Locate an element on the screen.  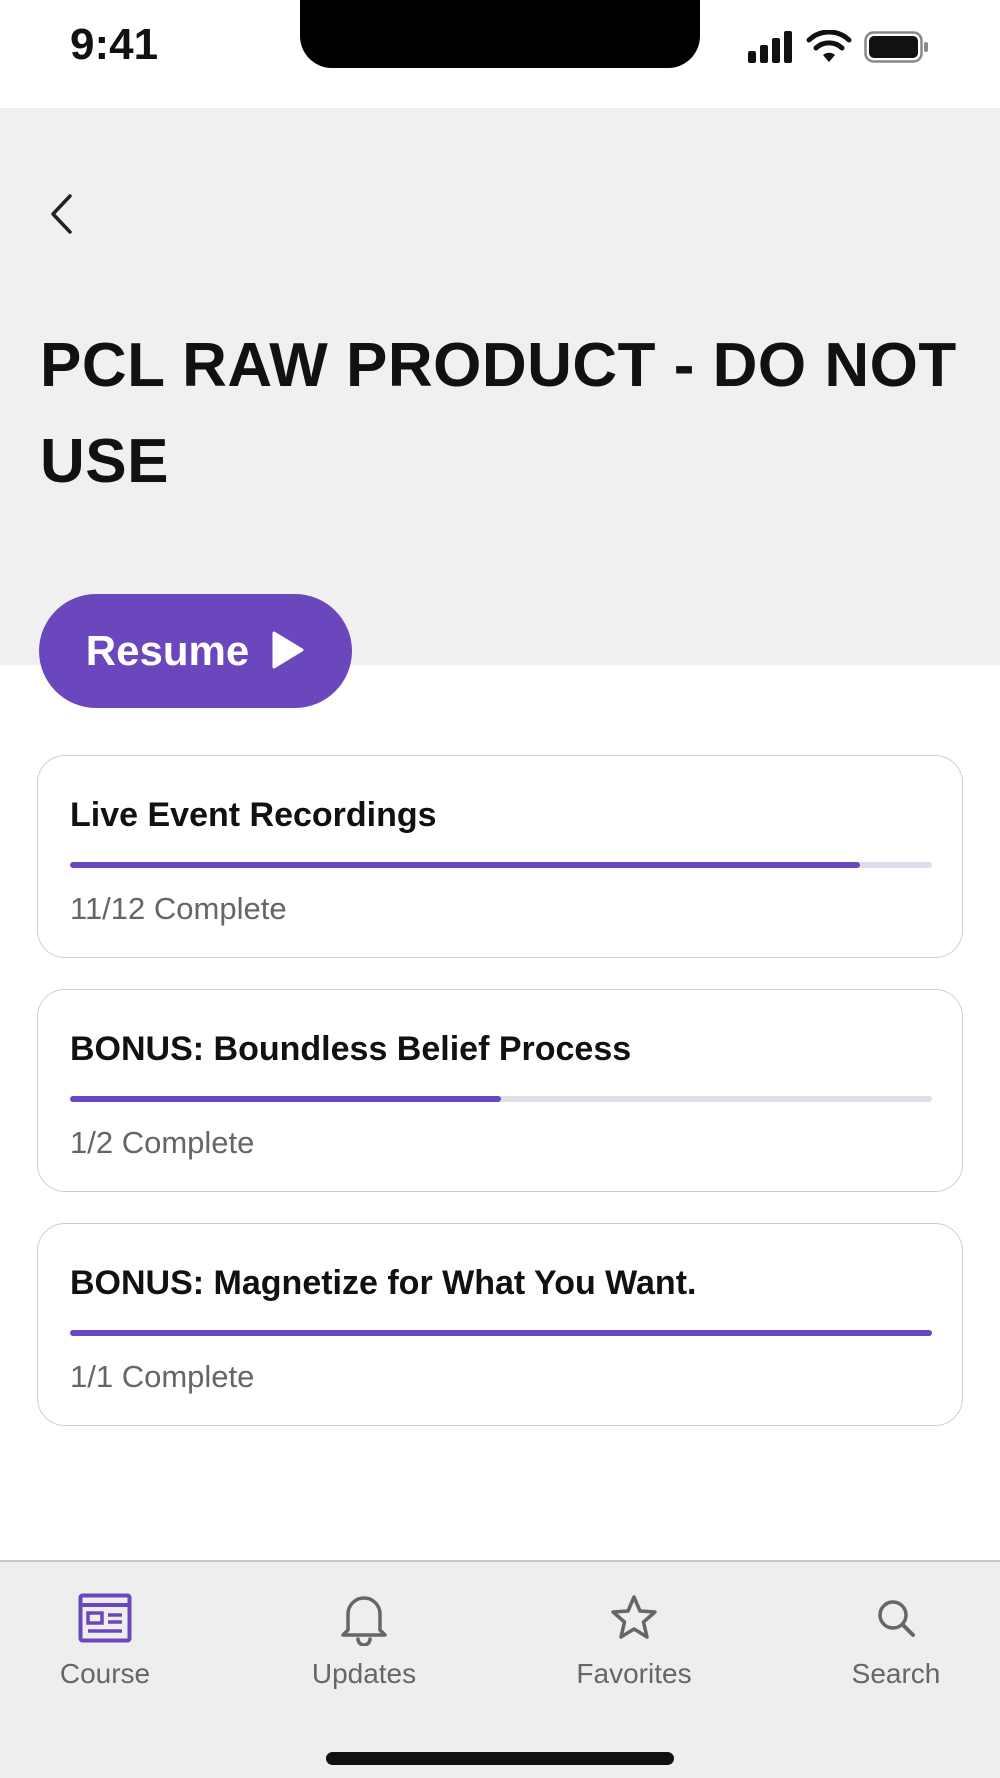
module-title: Live Event Recordings is located at coordinates (253, 815).